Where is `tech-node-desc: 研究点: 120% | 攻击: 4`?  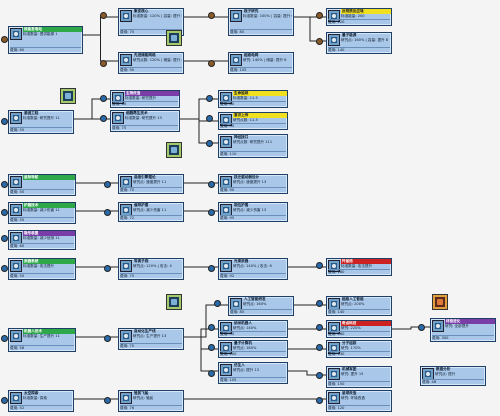 tech-node-desc: 研究点: 120% | 攻击: 4 is located at coordinates (152, 266).